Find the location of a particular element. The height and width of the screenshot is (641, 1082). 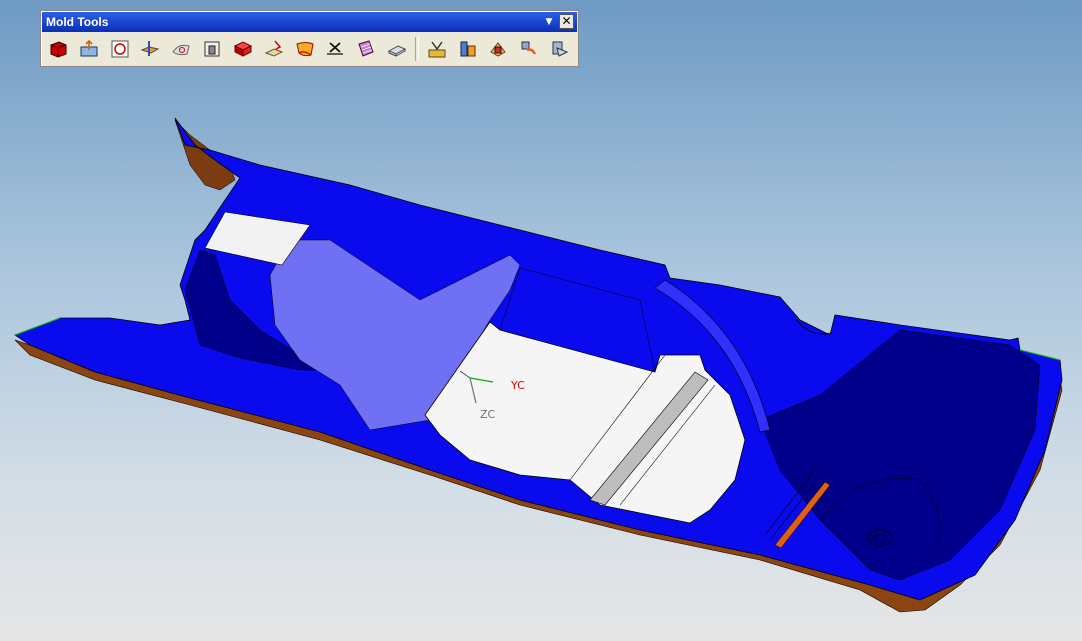

parting-tool-icon is located at coordinates (437, 49).